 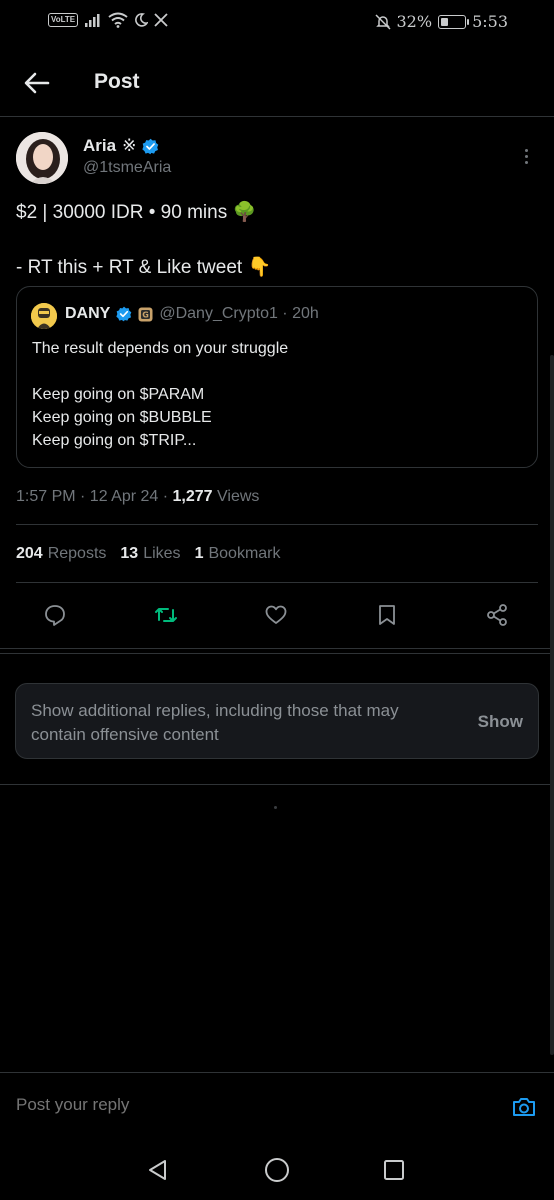 I want to click on mute-bell-icon, so click(x=382, y=21).